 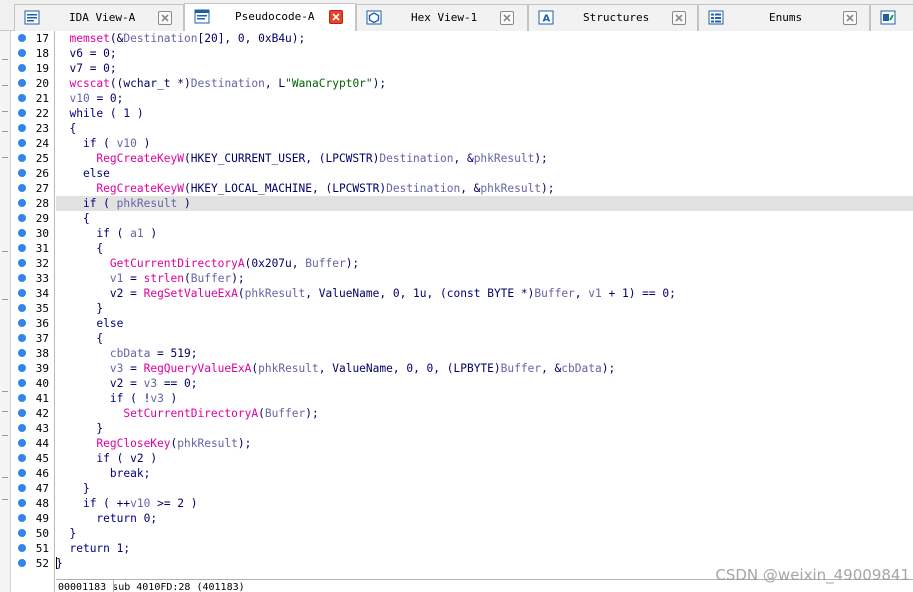 What do you see at coordinates (613, 17) in the screenshot?
I see `tab-structures: A Structures` at bounding box center [613, 17].